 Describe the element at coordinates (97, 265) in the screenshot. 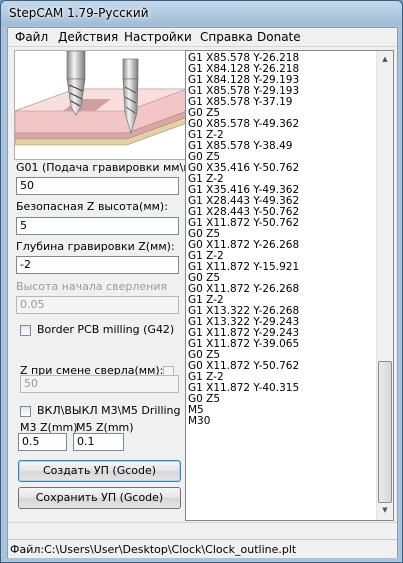

I see `depth-input: -2` at that location.